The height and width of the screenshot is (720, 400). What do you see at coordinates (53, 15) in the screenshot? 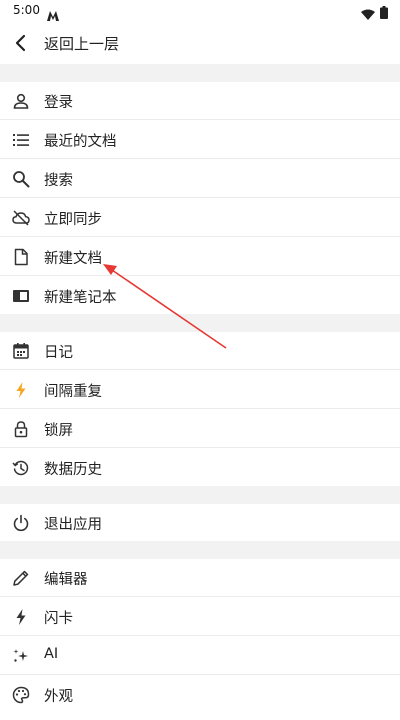
I see `app-notification-icon` at bounding box center [53, 15].